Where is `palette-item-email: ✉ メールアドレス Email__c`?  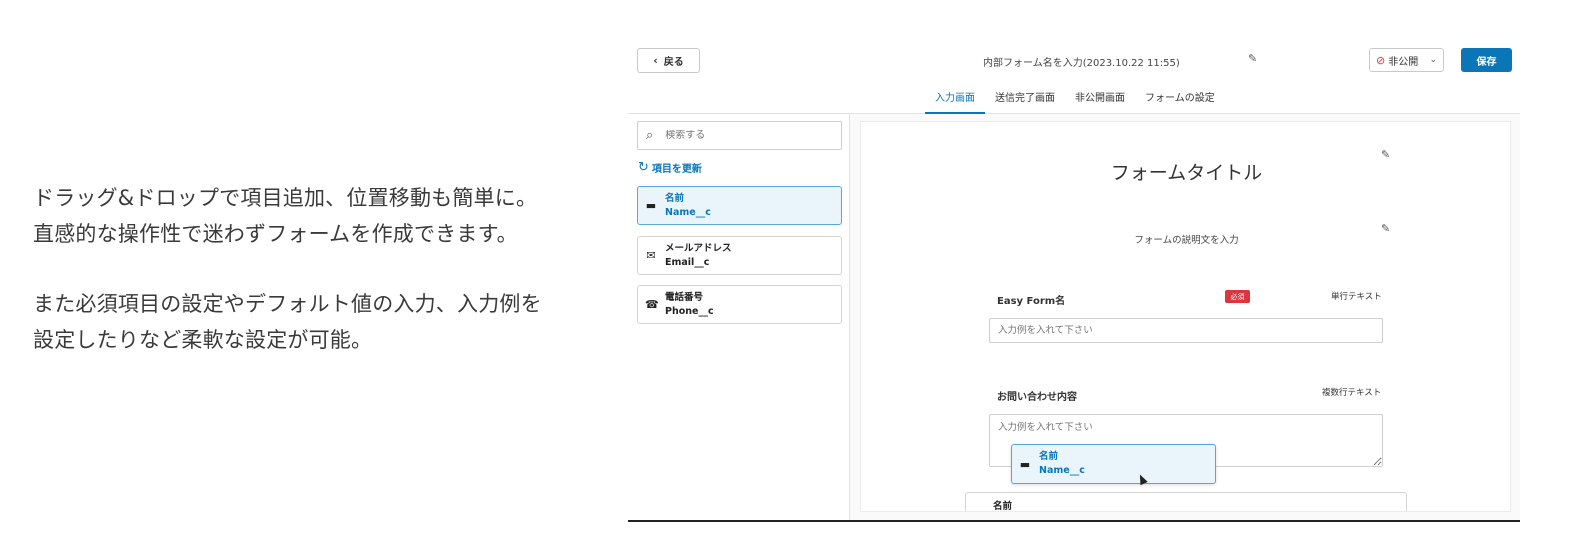
palette-item-email: ✉ メールアドレス Email__c is located at coordinates (739, 255).